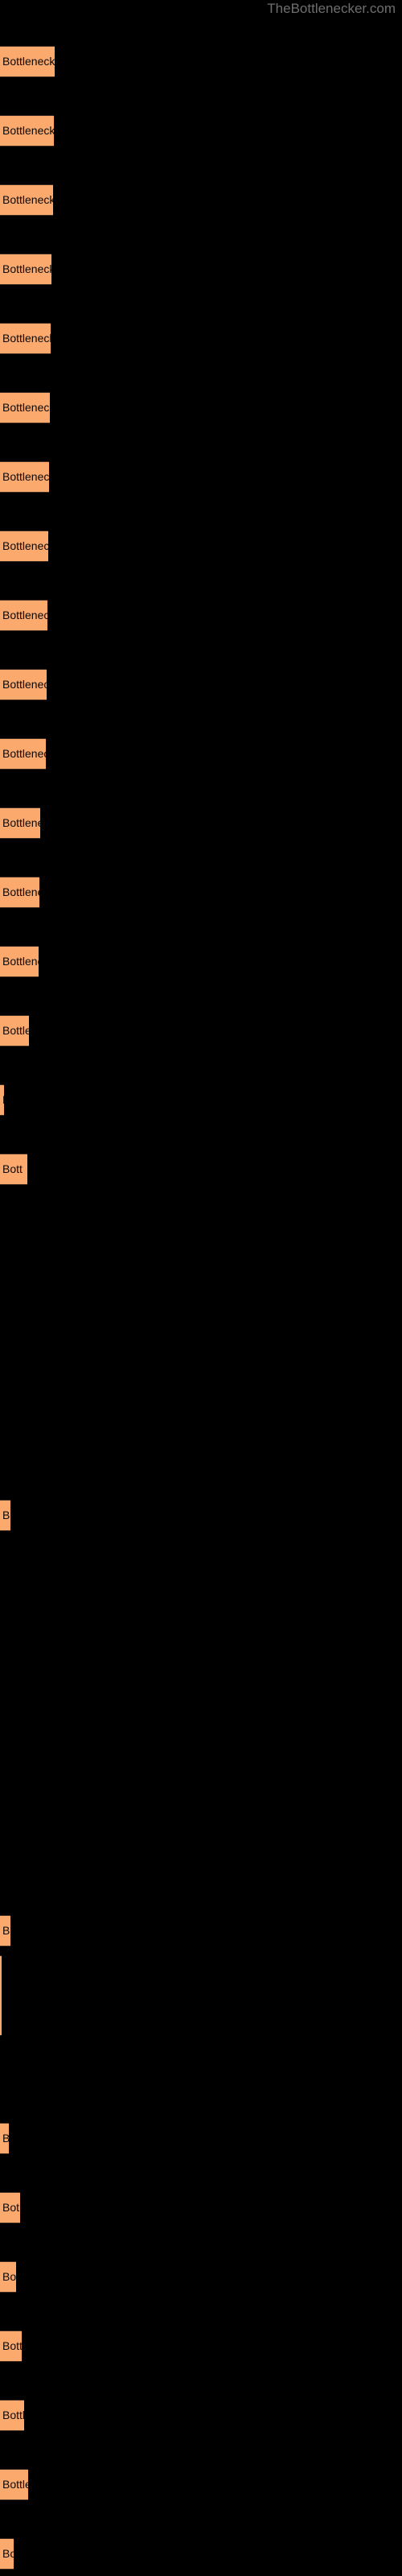  I want to click on bar-label-clip: Bottleneck r, so click(23, 754).